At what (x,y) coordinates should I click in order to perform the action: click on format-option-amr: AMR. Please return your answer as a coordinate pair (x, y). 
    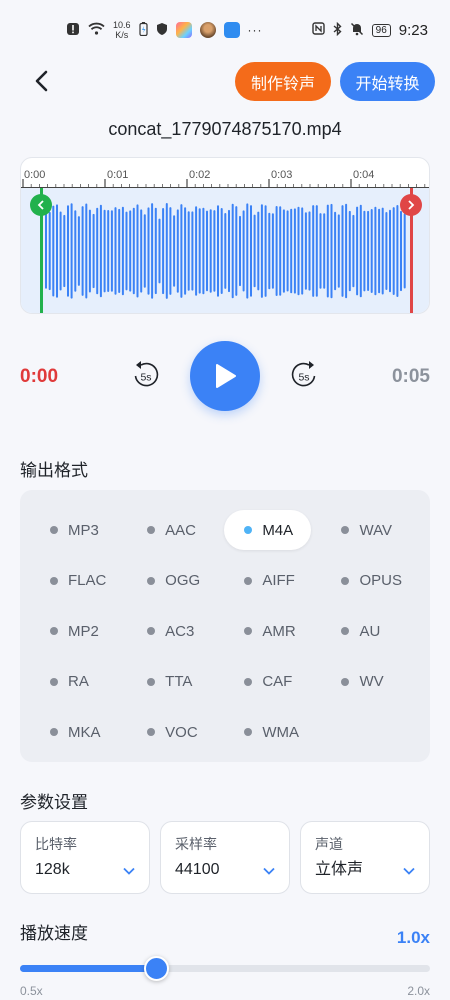
    Looking at the image, I should click on (268, 631).